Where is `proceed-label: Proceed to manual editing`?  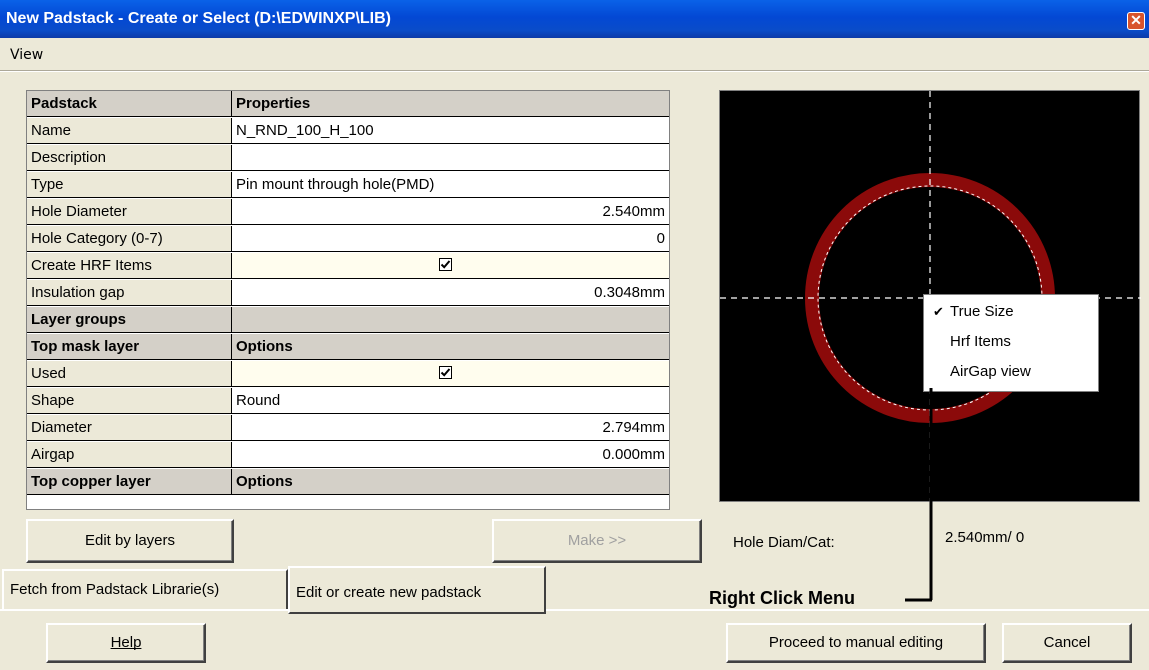 proceed-label: Proceed to manual editing is located at coordinates (856, 642).